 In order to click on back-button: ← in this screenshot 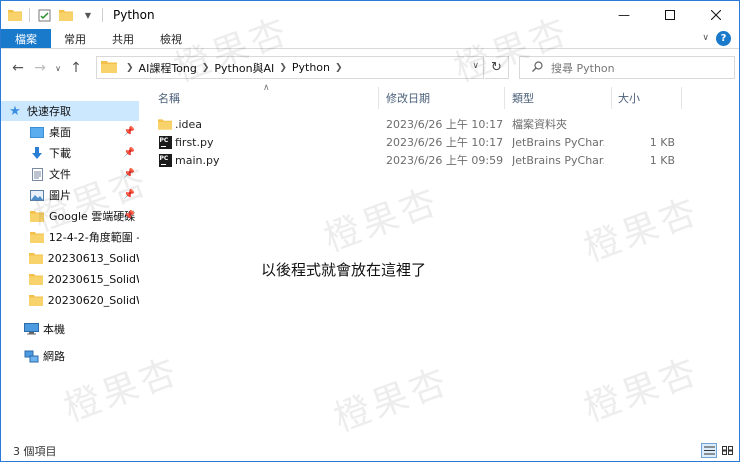, I will do `click(18, 68)`.